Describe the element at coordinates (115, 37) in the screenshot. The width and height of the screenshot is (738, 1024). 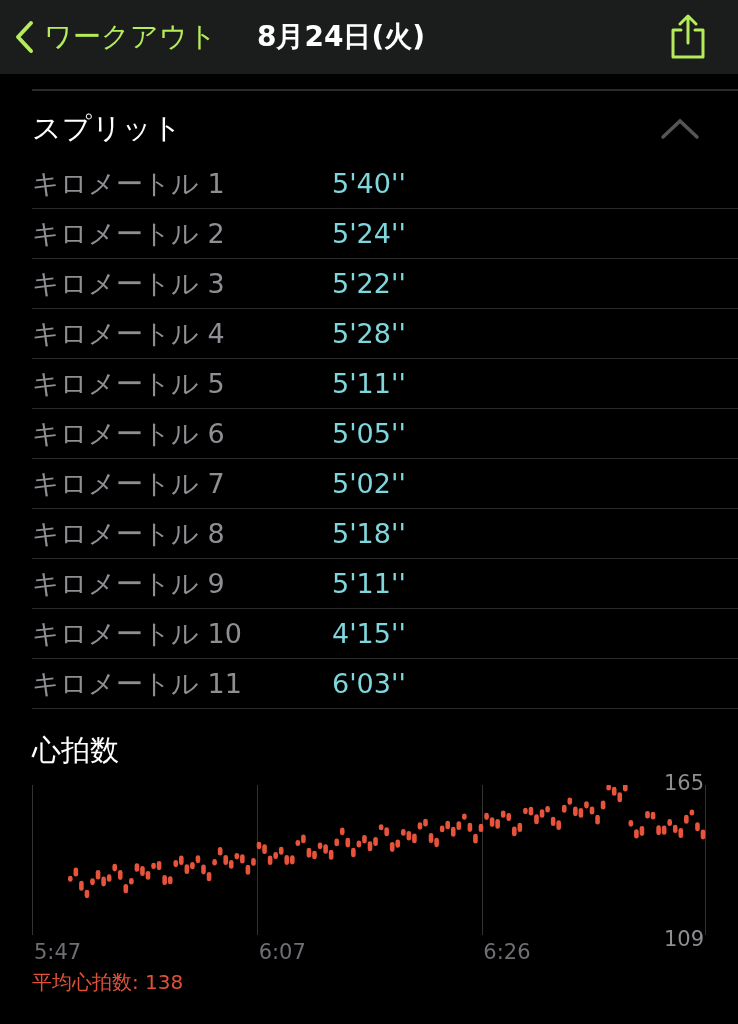
I see `back-button: ワークアウト` at that location.